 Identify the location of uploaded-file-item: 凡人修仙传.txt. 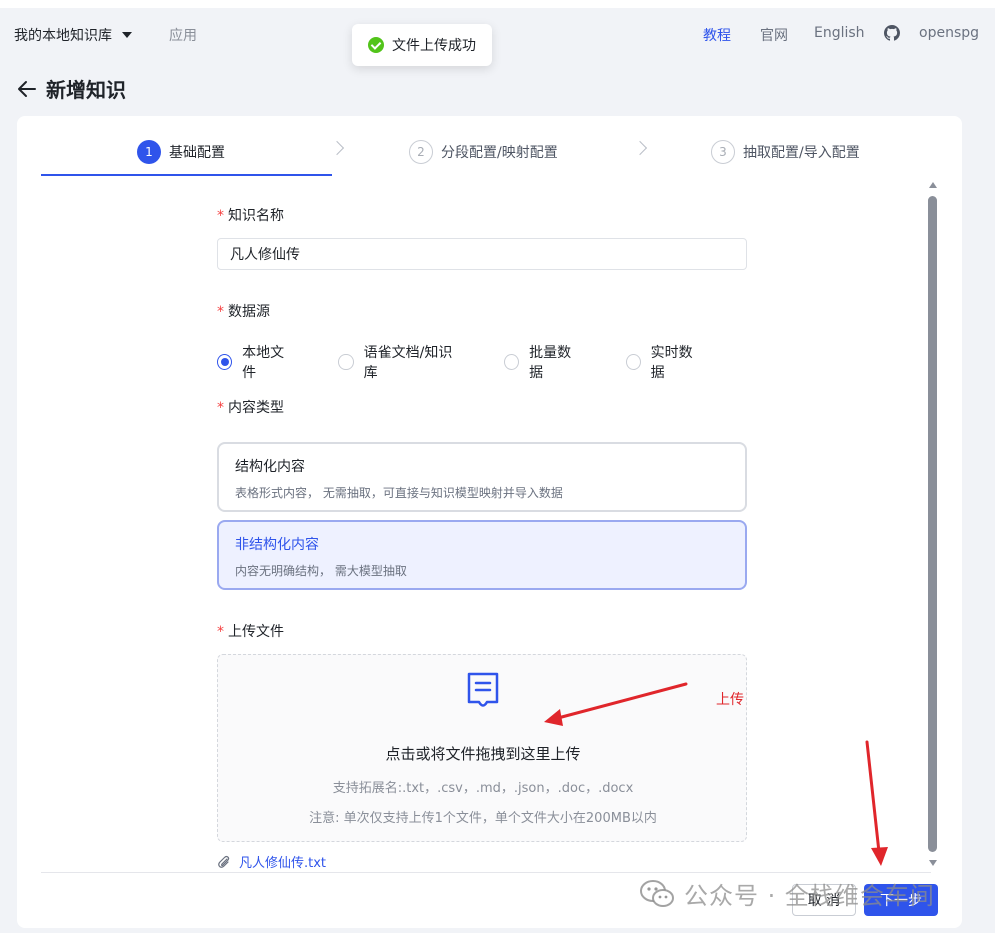
(271, 861).